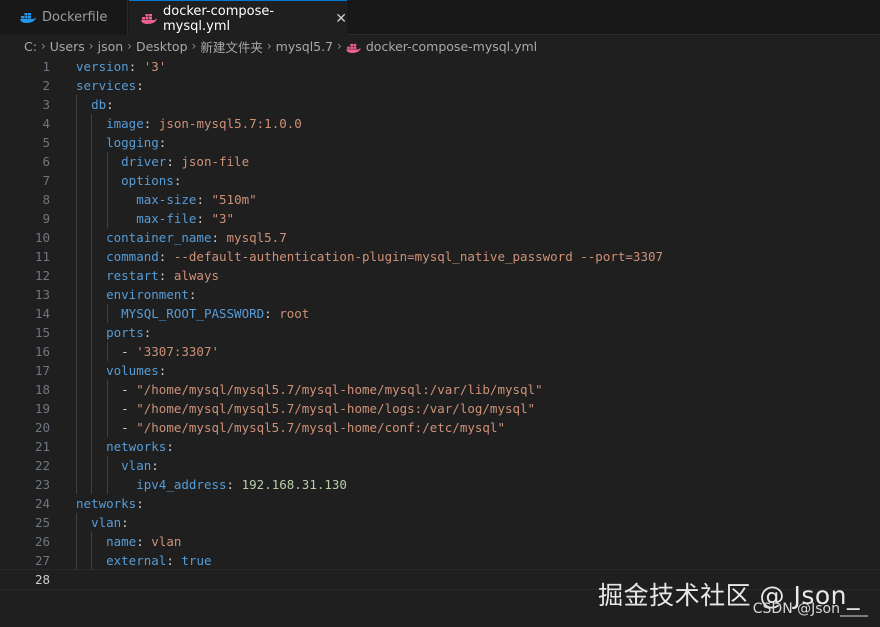  What do you see at coordinates (234, 199) in the screenshot?
I see `code-token: "510m"` at bounding box center [234, 199].